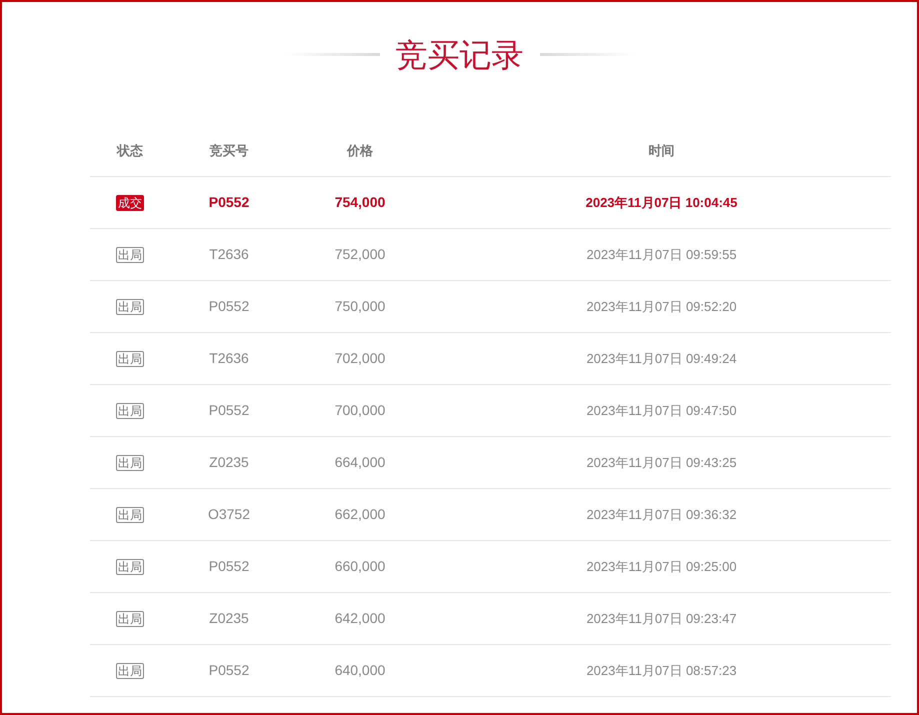  What do you see at coordinates (661, 307) in the screenshot?
I see `bid-time: 2023年11月07日 09:52:20` at bounding box center [661, 307].